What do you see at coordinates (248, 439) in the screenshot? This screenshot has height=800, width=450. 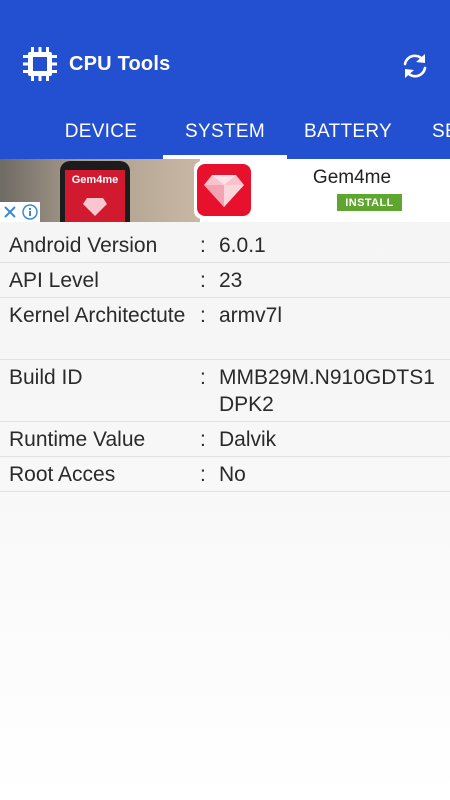 I see `info-value: Dalvik` at bounding box center [248, 439].